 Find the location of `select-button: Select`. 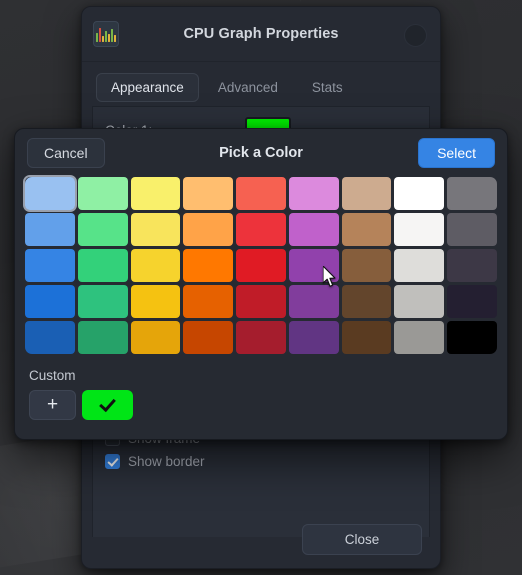

select-button: Select is located at coordinates (456, 153).